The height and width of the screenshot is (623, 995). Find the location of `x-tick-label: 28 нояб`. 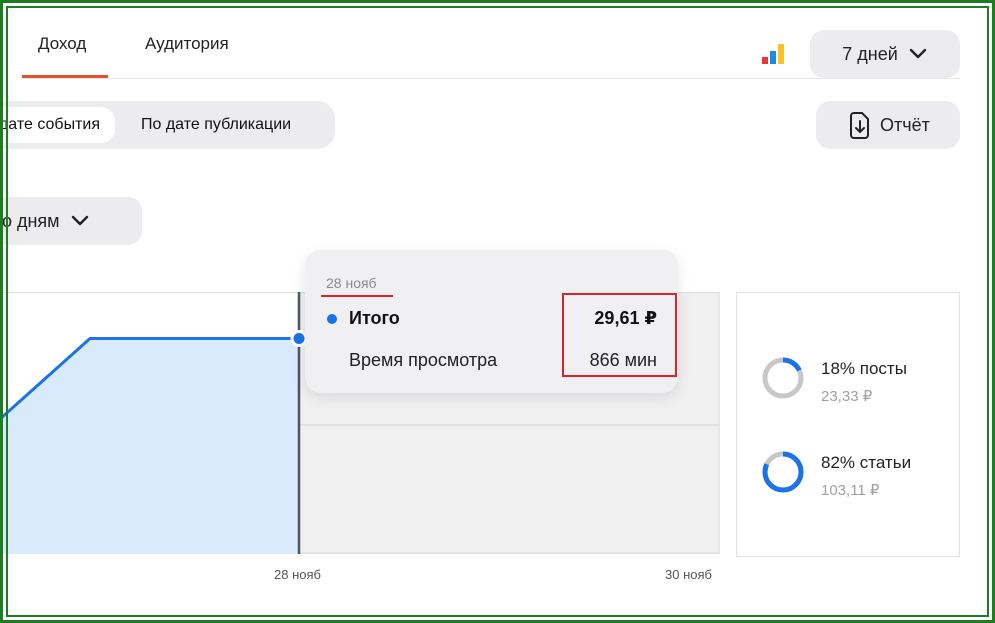

x-tick-label: 28 нояб is located at coordinates (297, 574).